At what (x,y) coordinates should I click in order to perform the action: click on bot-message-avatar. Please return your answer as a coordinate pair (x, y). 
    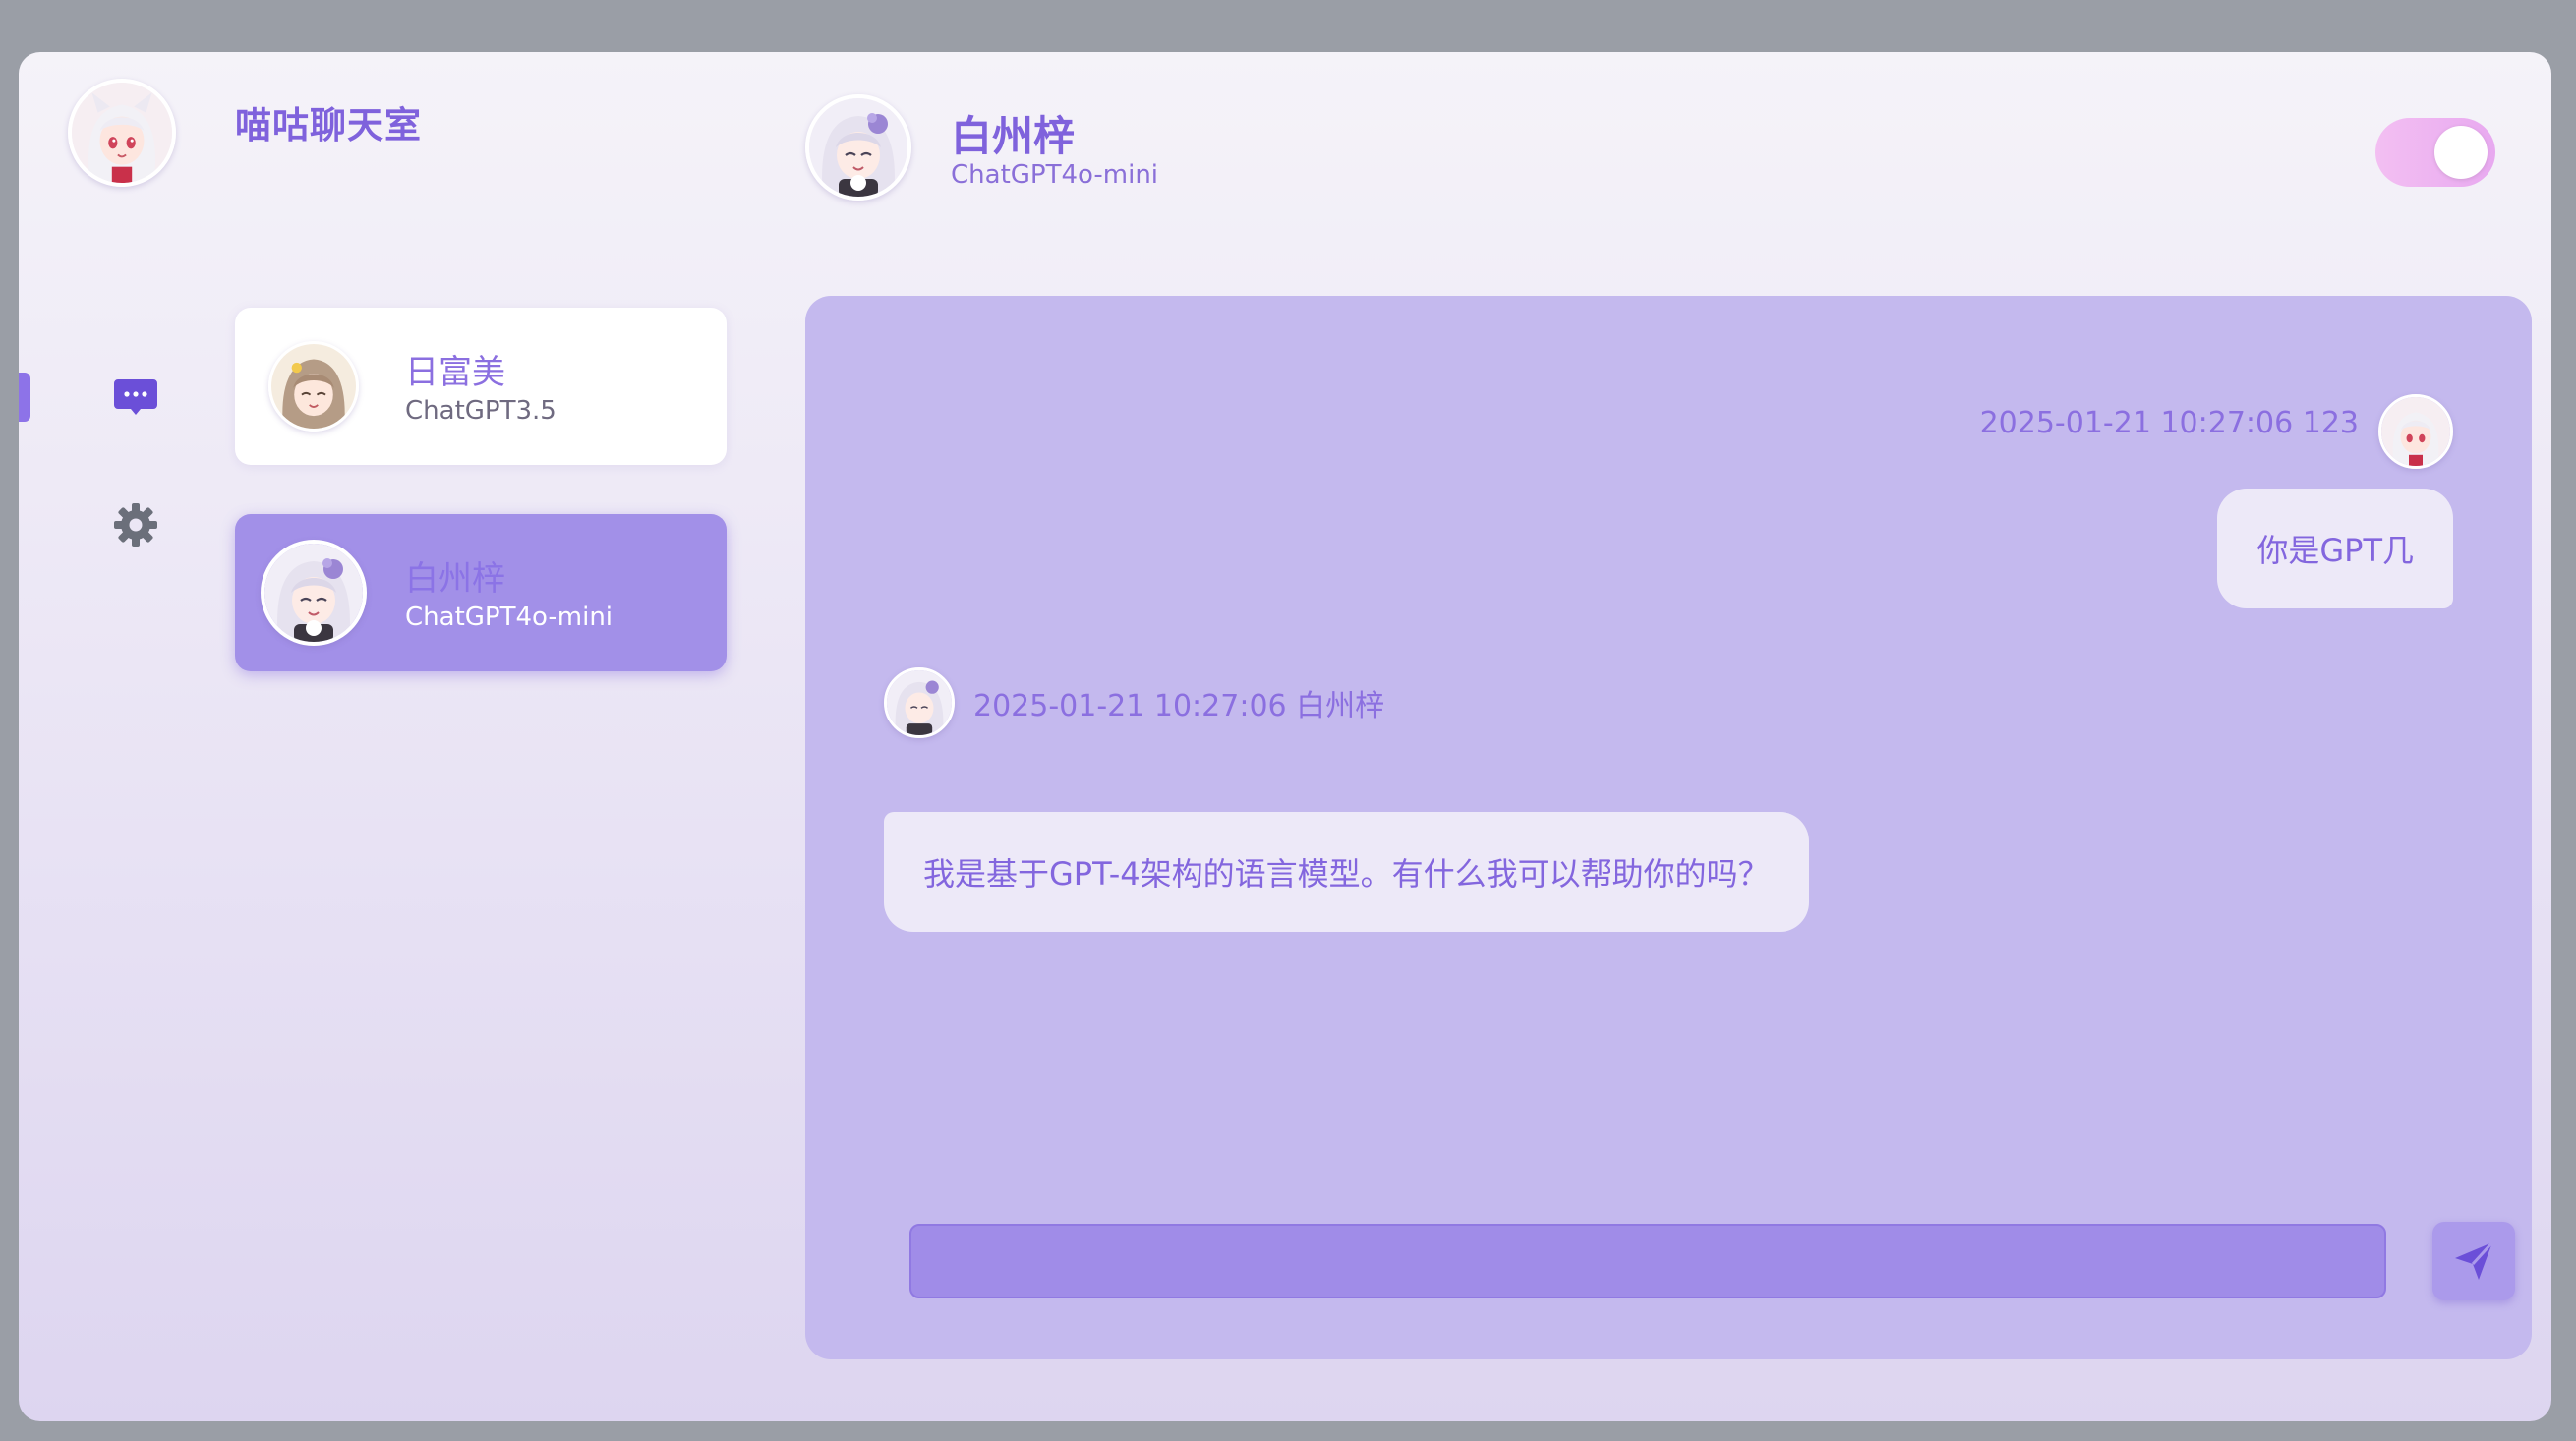
    Looking at the image, I should click on (919, 702).